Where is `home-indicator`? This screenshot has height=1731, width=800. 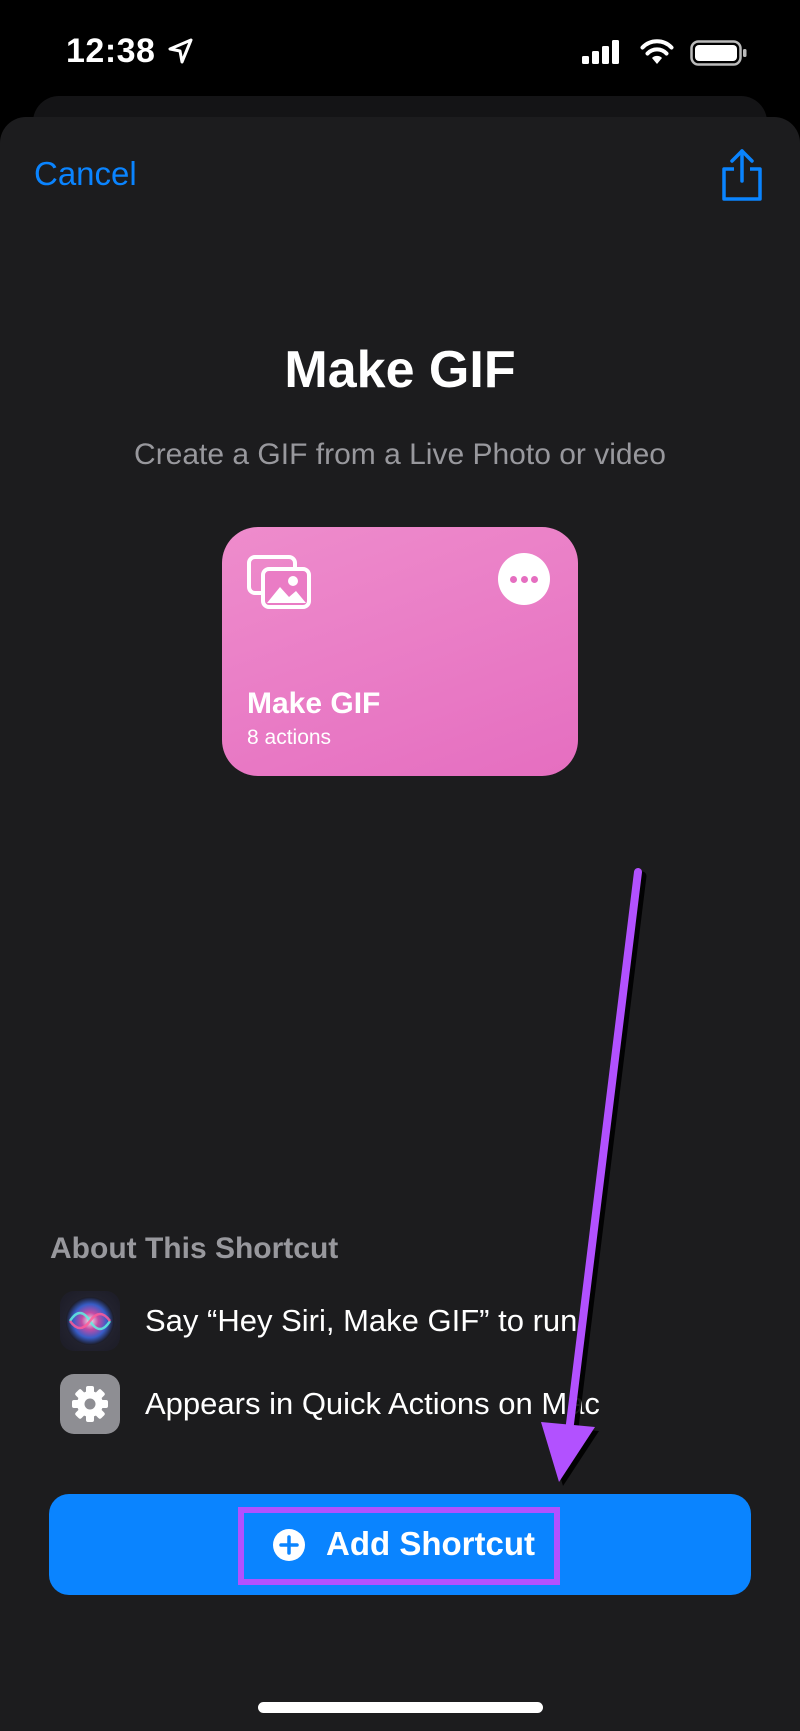
home-indicator is located at coordinates (400, 1707).